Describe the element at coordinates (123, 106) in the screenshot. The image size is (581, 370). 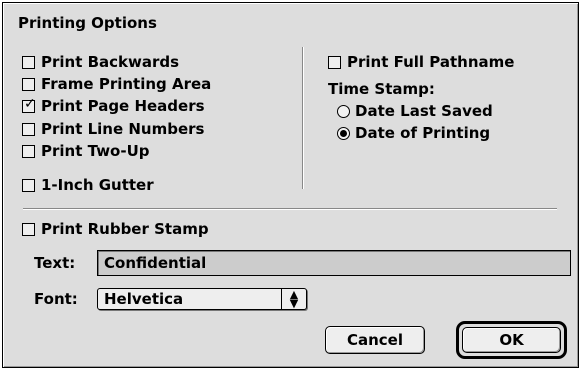
I see `print-page-headers-label: Print Page Headers` at that location.